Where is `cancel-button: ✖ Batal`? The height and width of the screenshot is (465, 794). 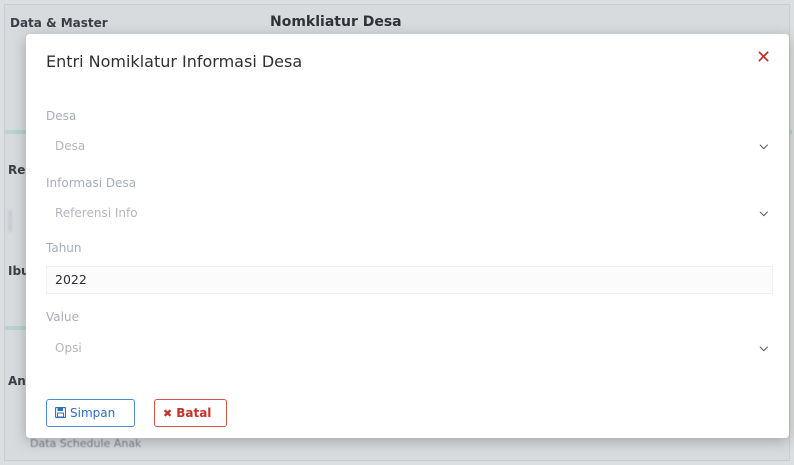 cancel-button: ✖ Batal is located at coordinates (190, 413).